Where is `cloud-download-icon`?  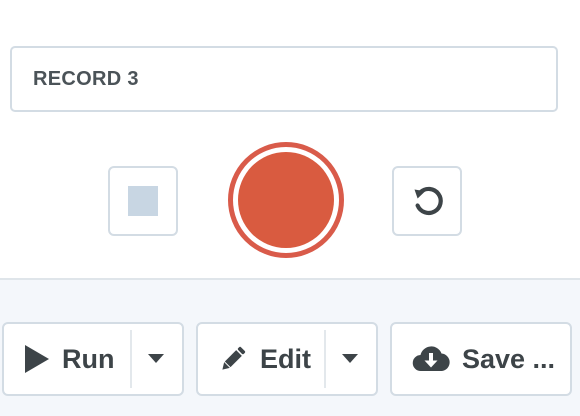 cloud-download-icon is located at coordinates (431, 359).